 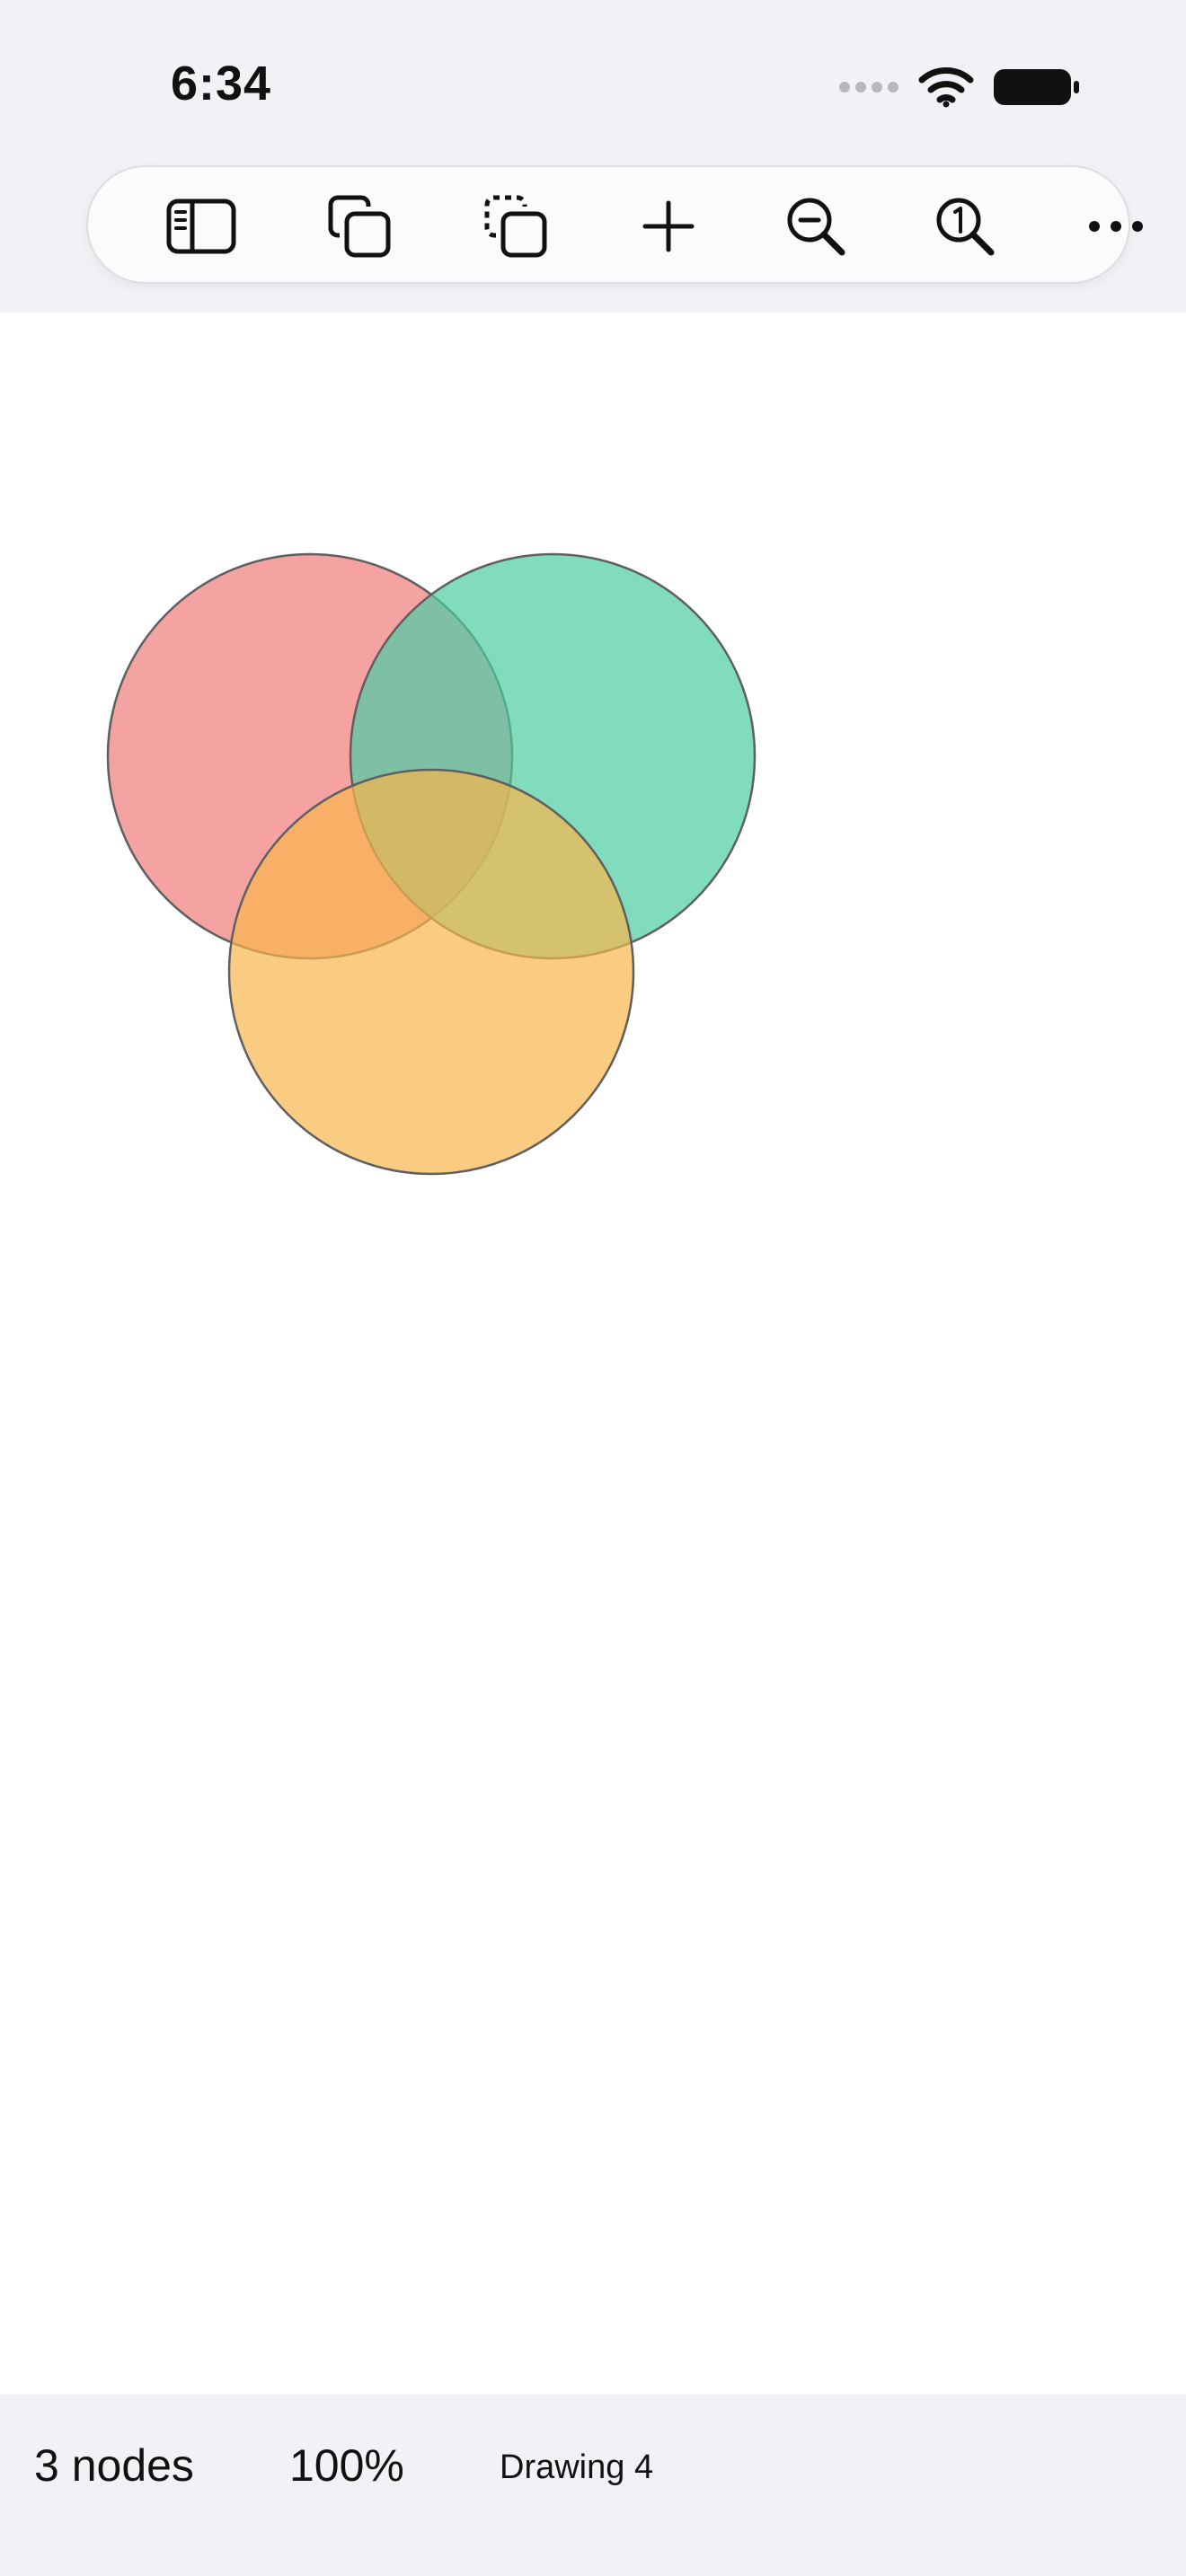 I want to click on orange-circle, so click(x=431, y=972).